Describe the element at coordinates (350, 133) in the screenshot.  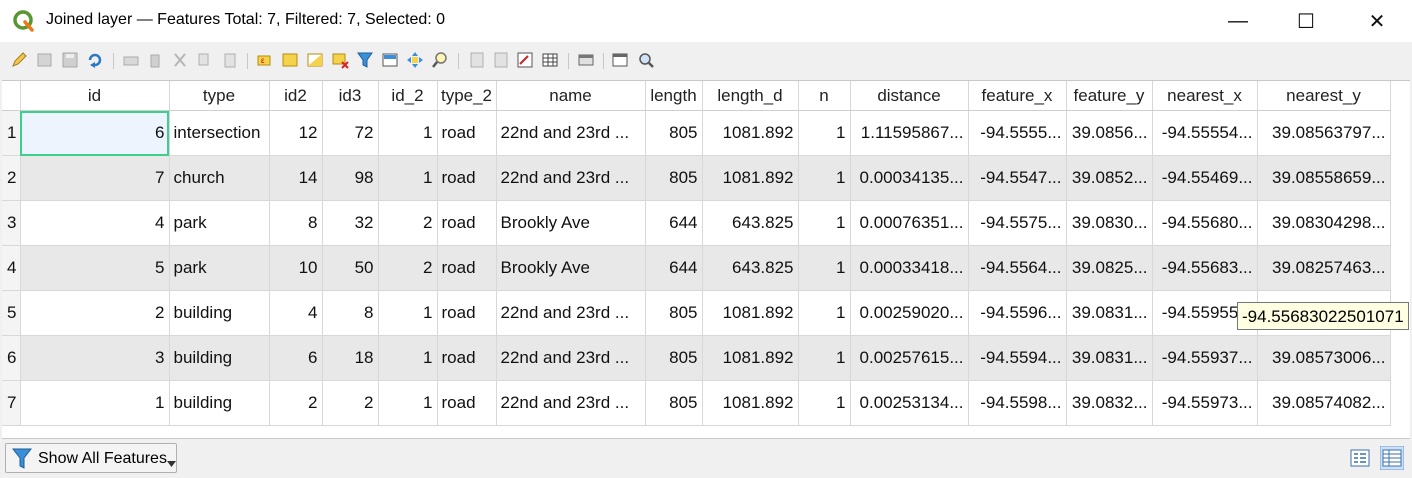
I see `cell-id3: 72` at that location.